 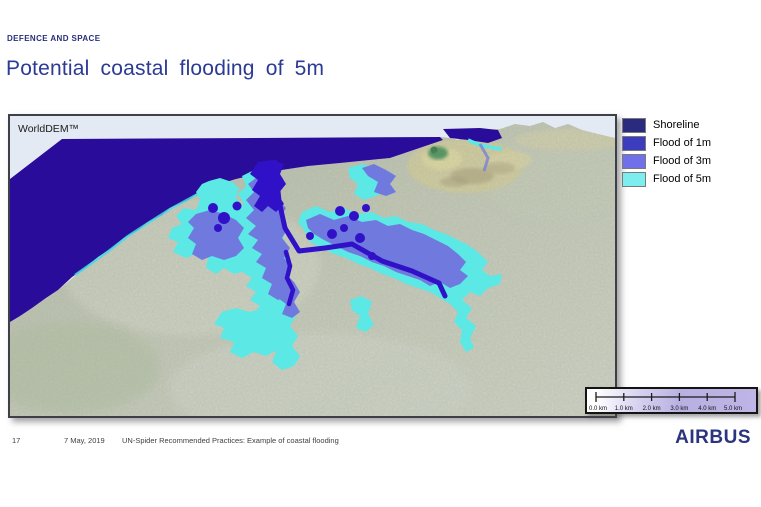 What do you see at coordinates (733, 409) in the screenshot?
I see `scale-label-5km: 5.0 km` at bounding box center [733, 409].